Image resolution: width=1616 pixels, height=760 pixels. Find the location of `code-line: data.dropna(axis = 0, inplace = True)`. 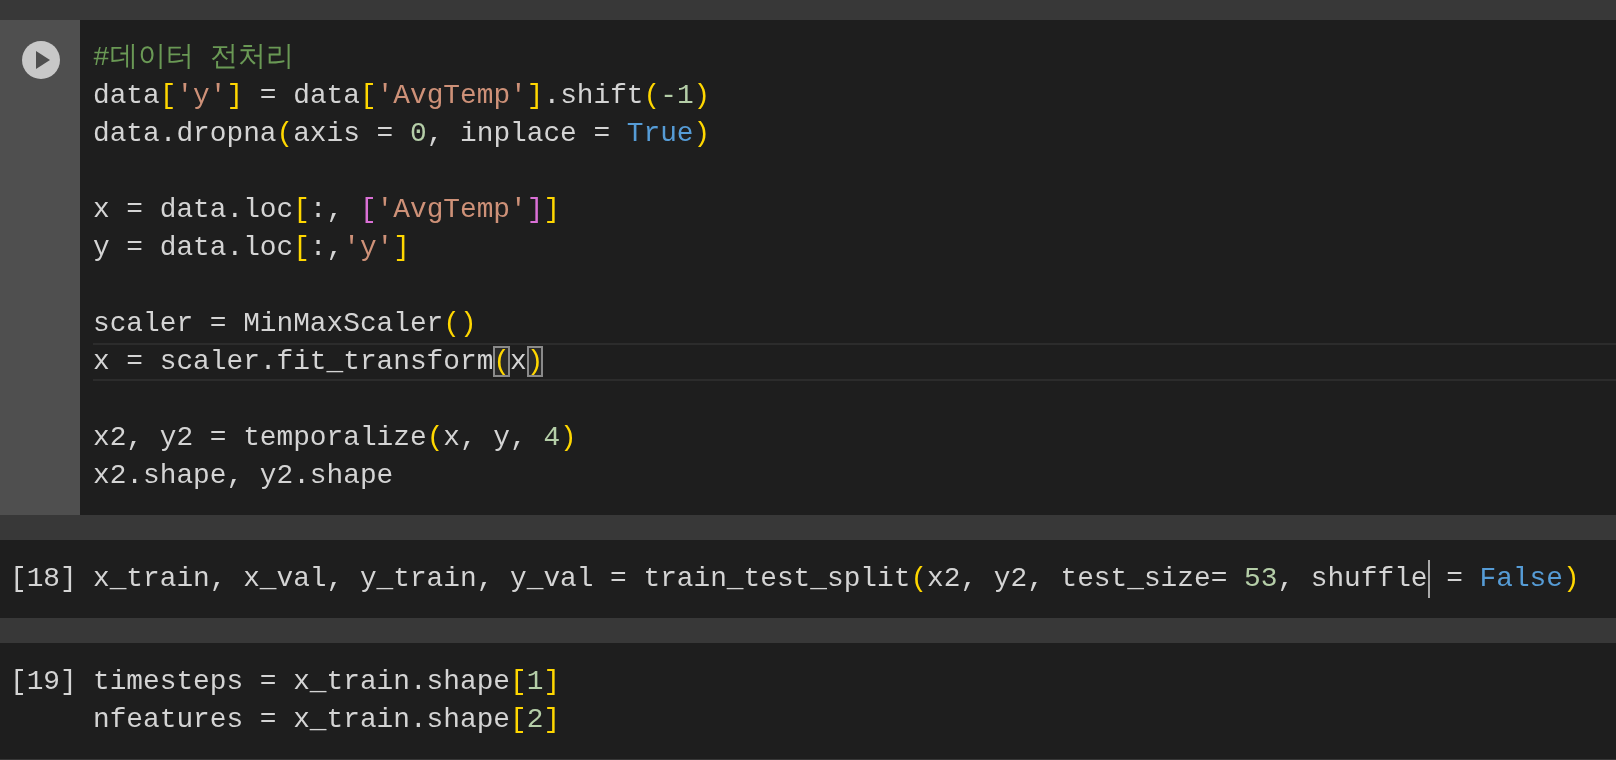

code-line: data.dropna(axis = 0, inplace = True) is located at coordinates (402, 134).